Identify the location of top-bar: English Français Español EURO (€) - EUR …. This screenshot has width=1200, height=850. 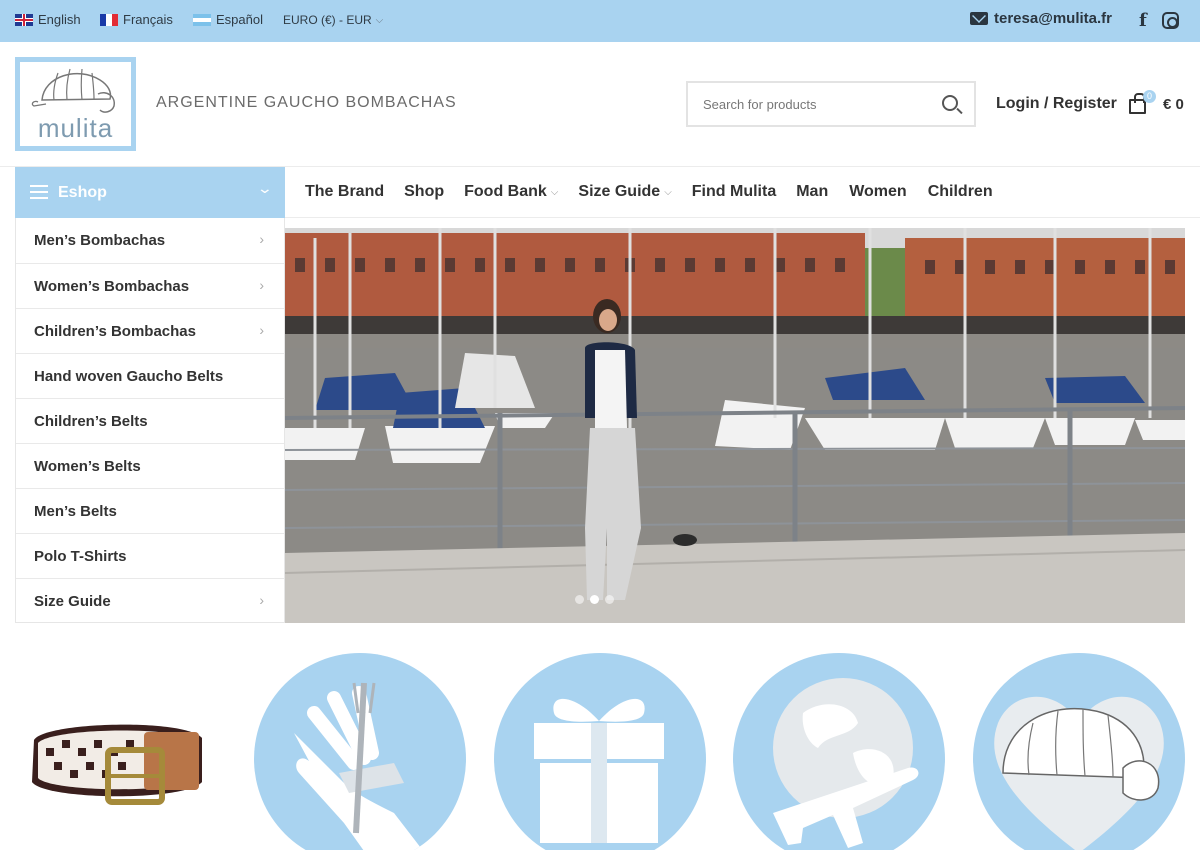
(600, 21).